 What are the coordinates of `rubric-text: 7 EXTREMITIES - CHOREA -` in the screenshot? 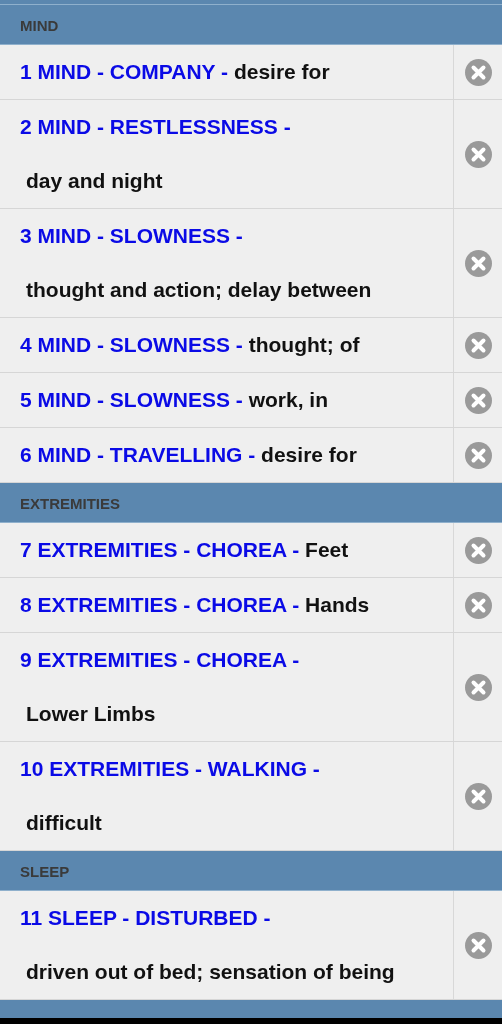 It's located at (160, 549).